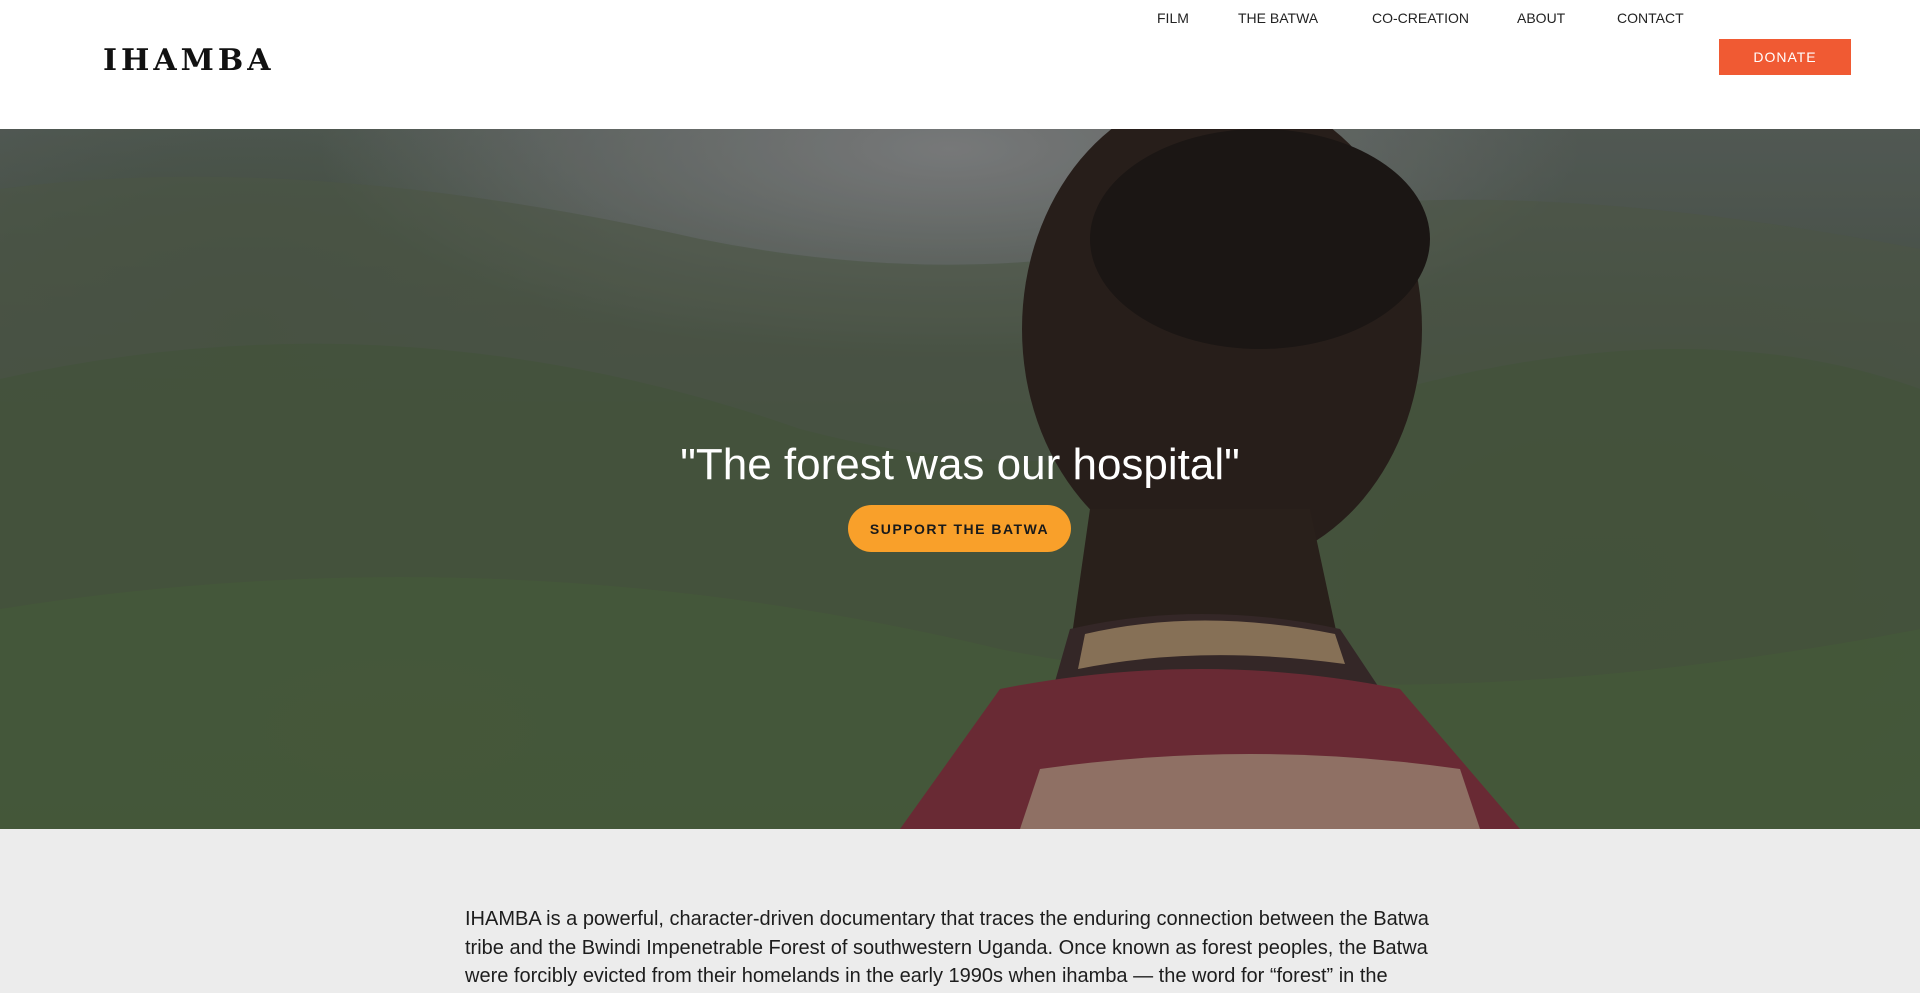 Image resolution: width=1920 pixels, height=993 pixels. Describe the element at coordinates (1278, 18) in the screenshot. I see `nav-the-batwa: THE BATWA` at that location.